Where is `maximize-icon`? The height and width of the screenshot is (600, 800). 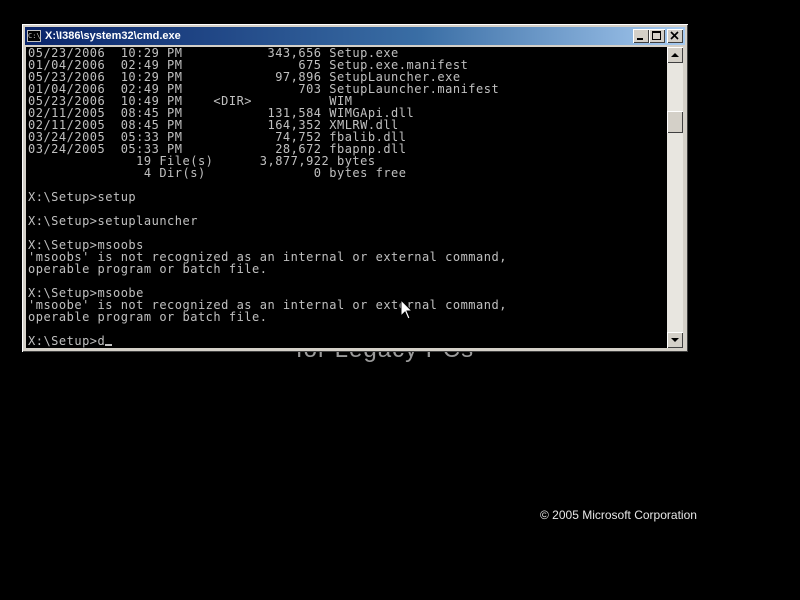
maximize-icon is located at coordinates (656, 35).